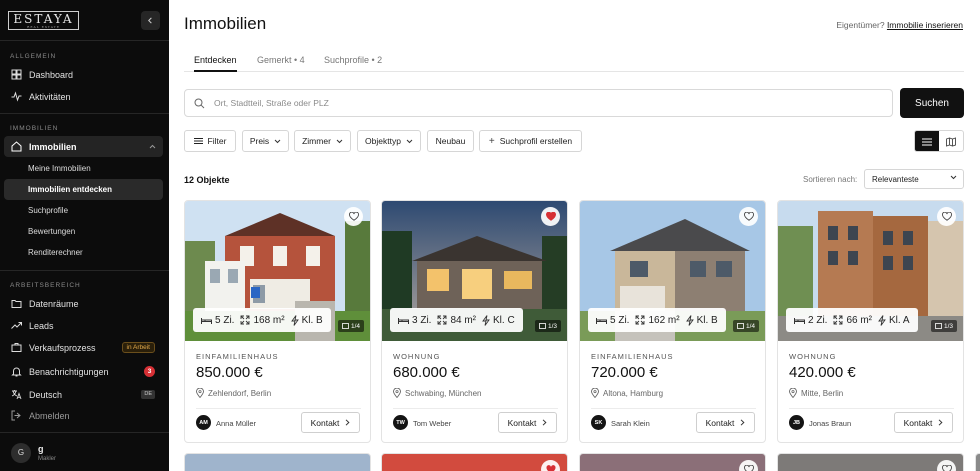 This screenshot has width=980, height=471. I want to click on nav-item-properties: Immobilien, so click(83, 146).